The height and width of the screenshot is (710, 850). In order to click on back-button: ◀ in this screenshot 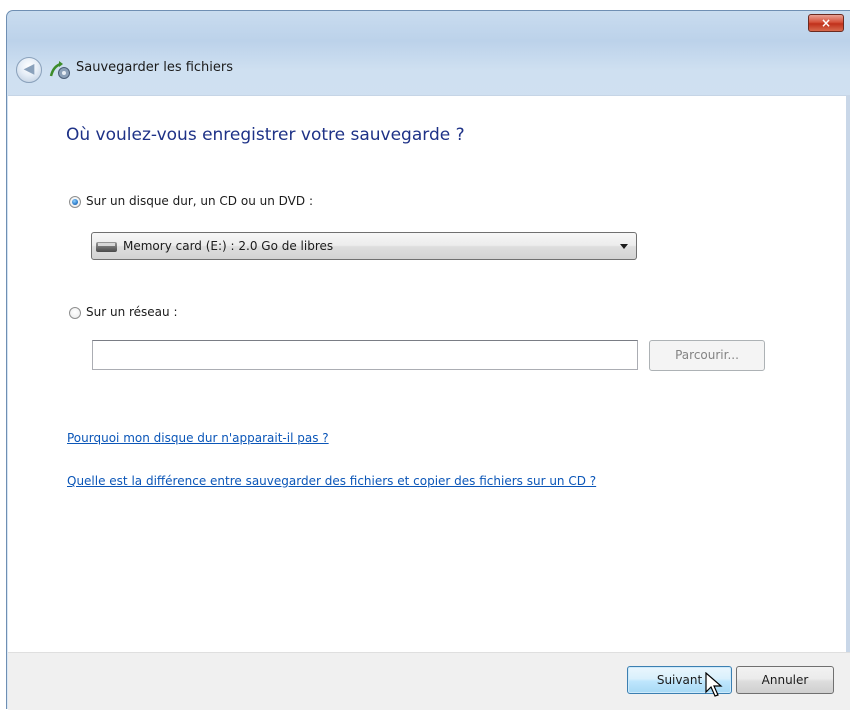, I will do `click(29, 70)`.